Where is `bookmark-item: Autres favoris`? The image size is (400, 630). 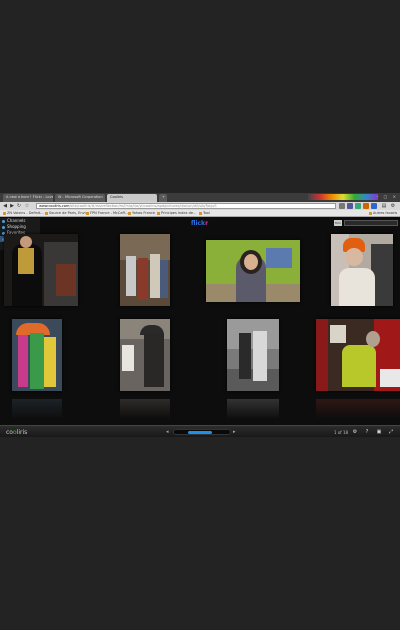 bookmark-item: Autres favoris is located at coordinates (383, 213).